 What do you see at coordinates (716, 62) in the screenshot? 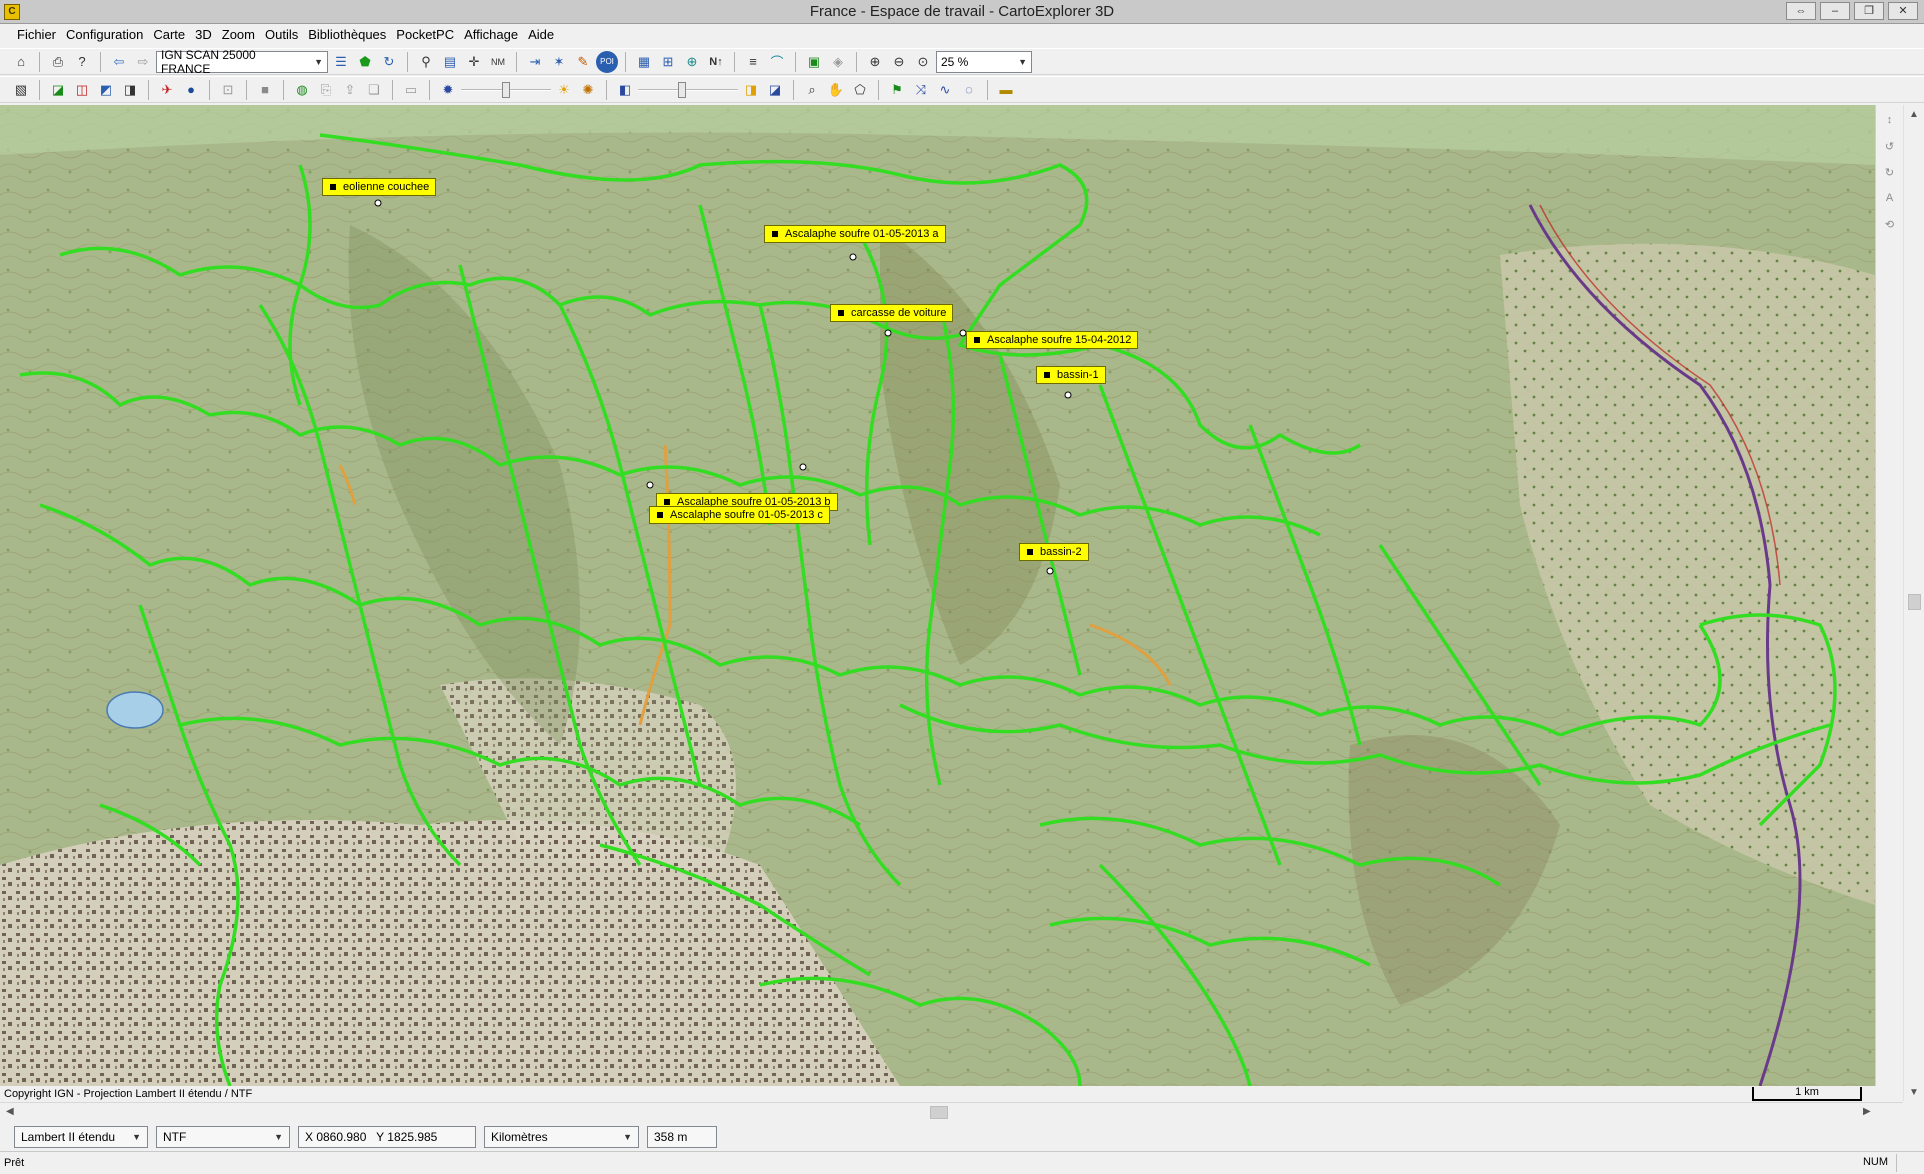
I see `north-up-icon: N↑` at bounding box center [716, 62].